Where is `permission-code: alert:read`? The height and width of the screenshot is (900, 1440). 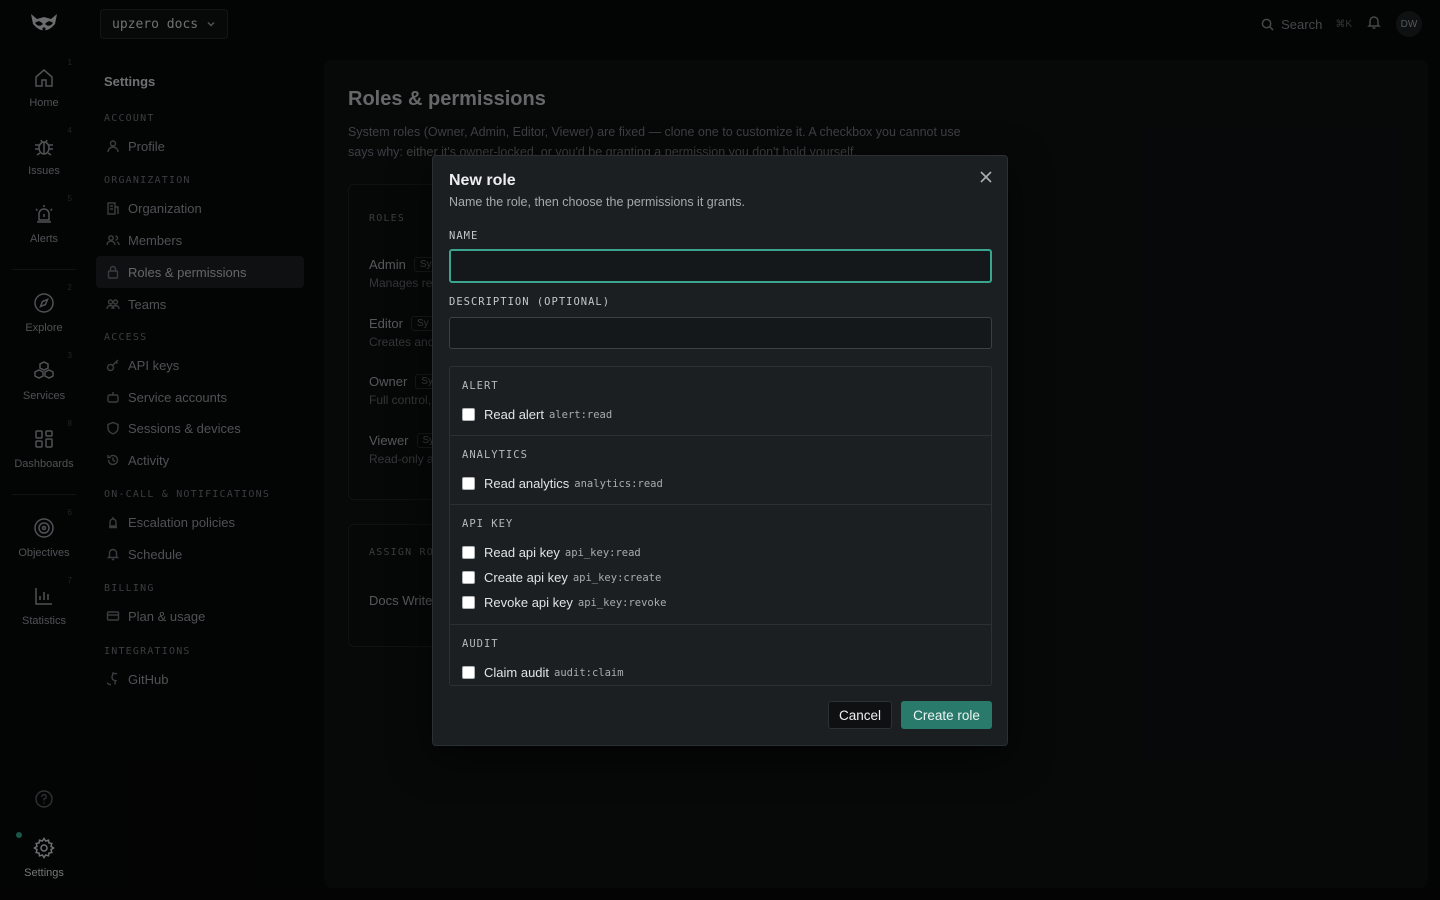
permission-code: alert:read is located at coordinates (580, 414).